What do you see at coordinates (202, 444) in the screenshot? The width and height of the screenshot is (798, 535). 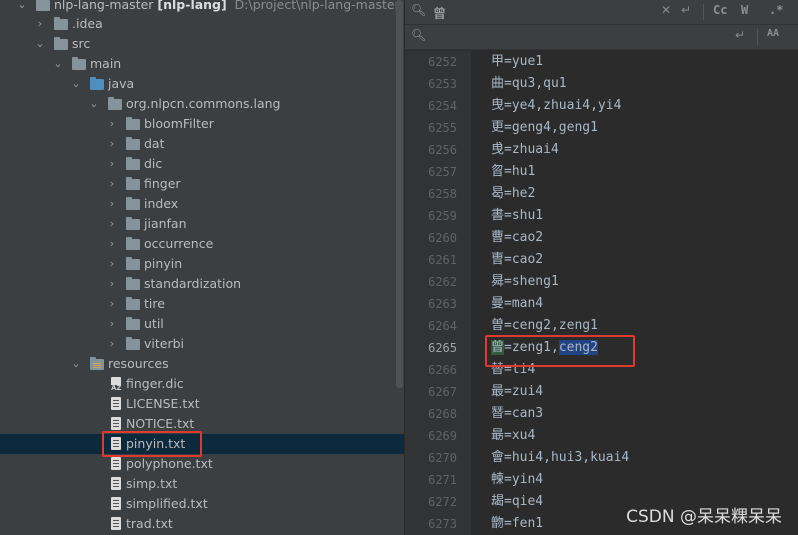 I see `tree-item-pinyin-txt: pinyin.txt` at bounding box center [202, 444].